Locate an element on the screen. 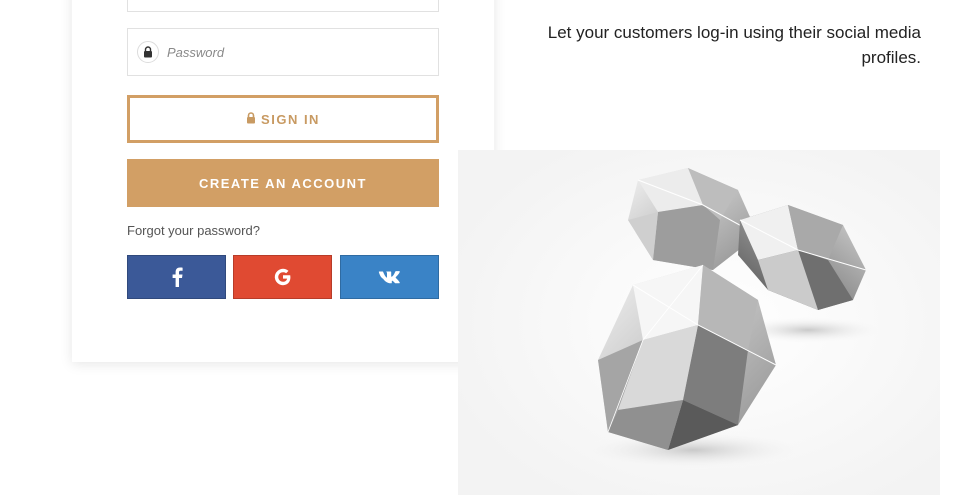 The width and height of the screenshot is (965, 500). facebook-login-button is located at coordinates (176, 277).